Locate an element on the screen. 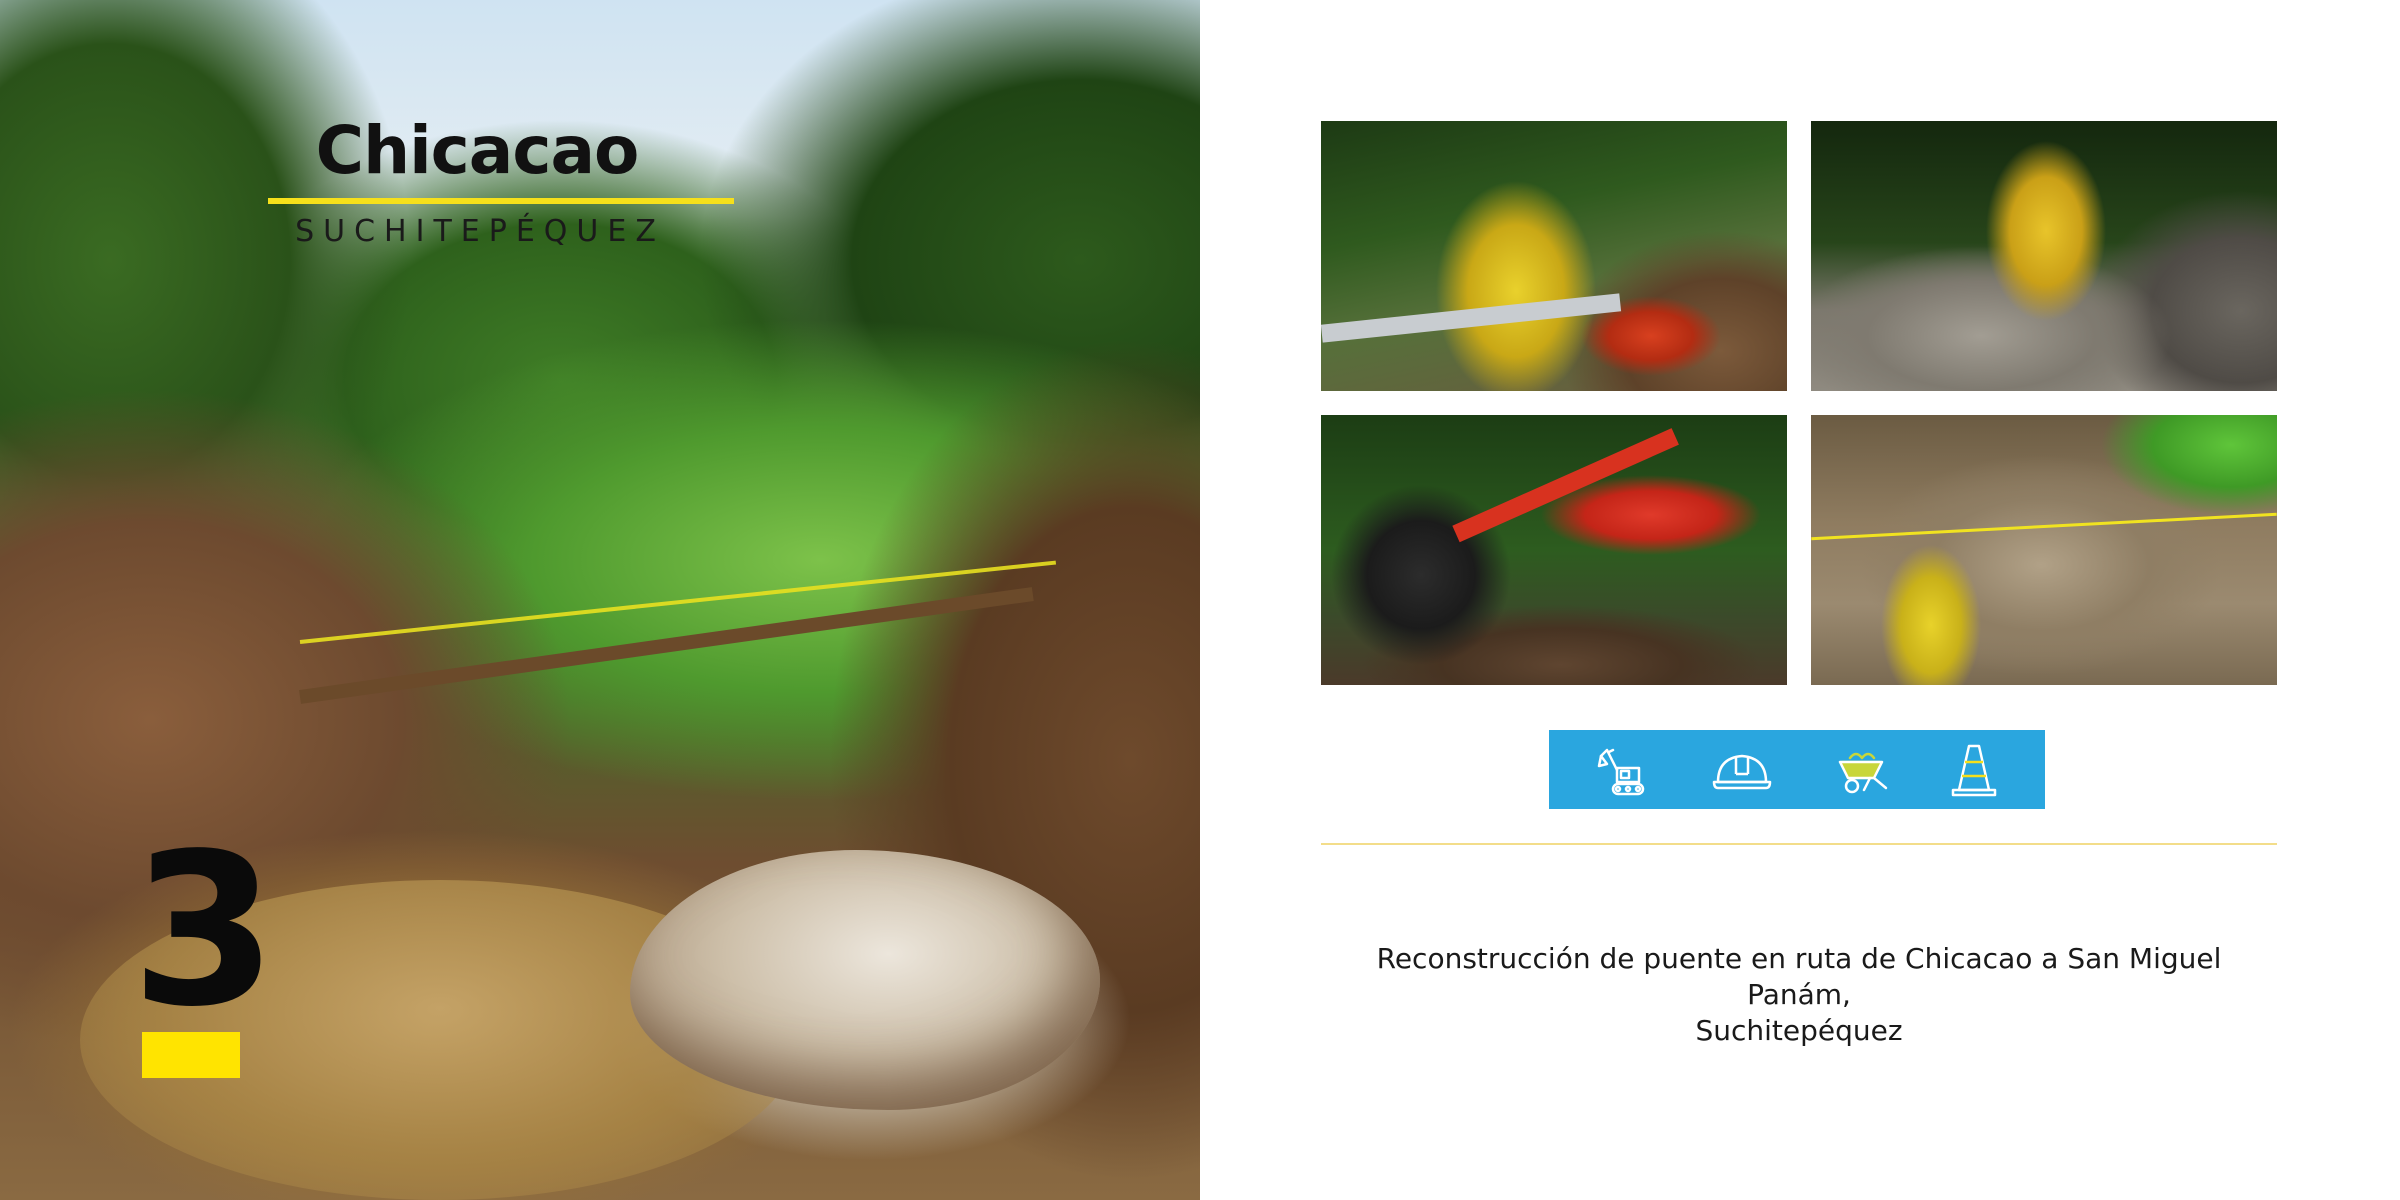 The height and width of the screenshot is (1200, 2400). pipes is located at coordinates (1471, 318).